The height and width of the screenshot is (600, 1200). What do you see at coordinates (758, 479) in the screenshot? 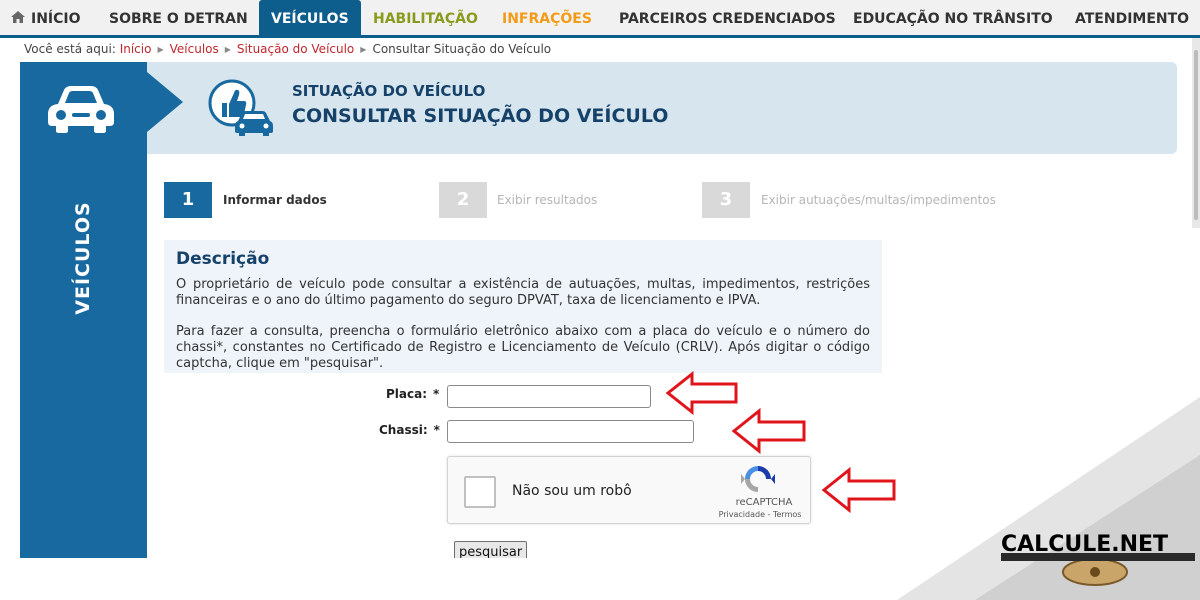
I see `recaptcha-logo-icon` at bounding box center [758, 479].